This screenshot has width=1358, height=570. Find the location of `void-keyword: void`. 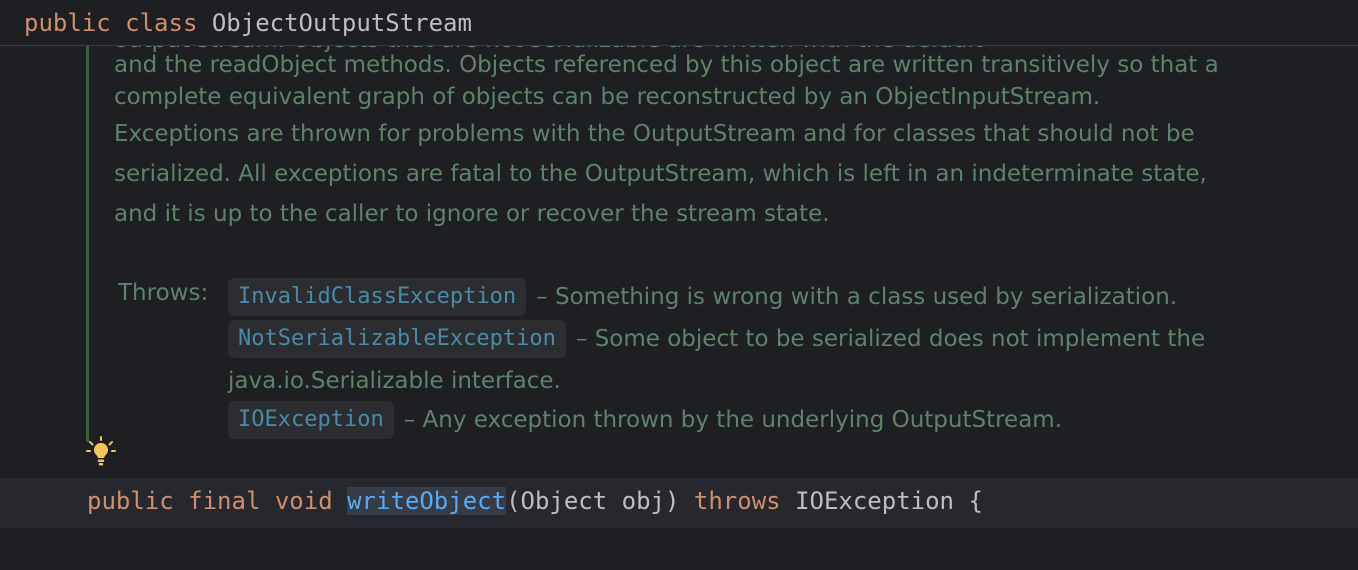

void-keyword: void is located at coordinates (303, 501).